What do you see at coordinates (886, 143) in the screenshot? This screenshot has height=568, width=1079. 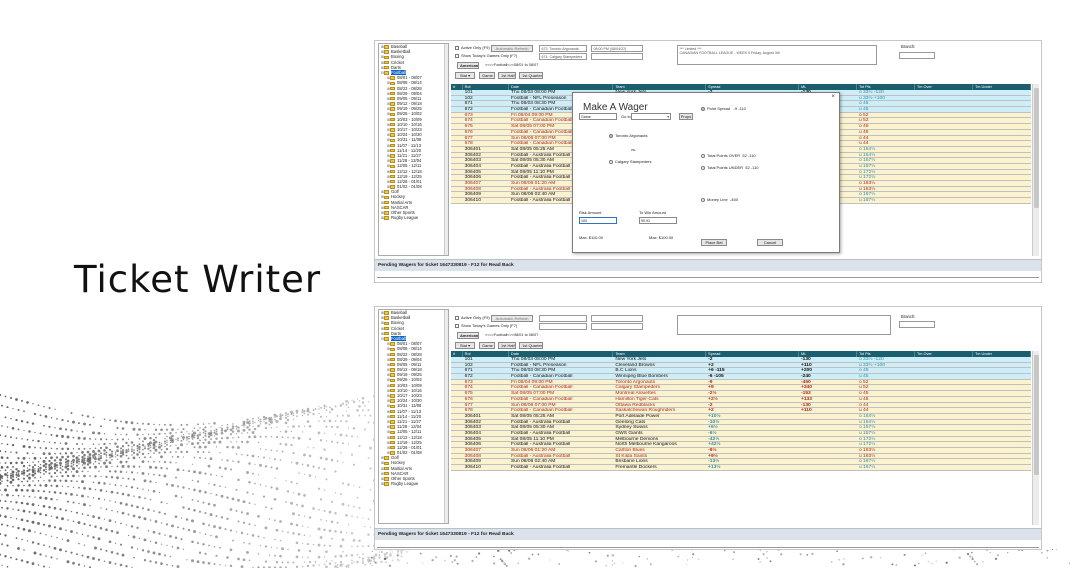 I see `tot-cell: u 44` at bounding box center [886, 143].